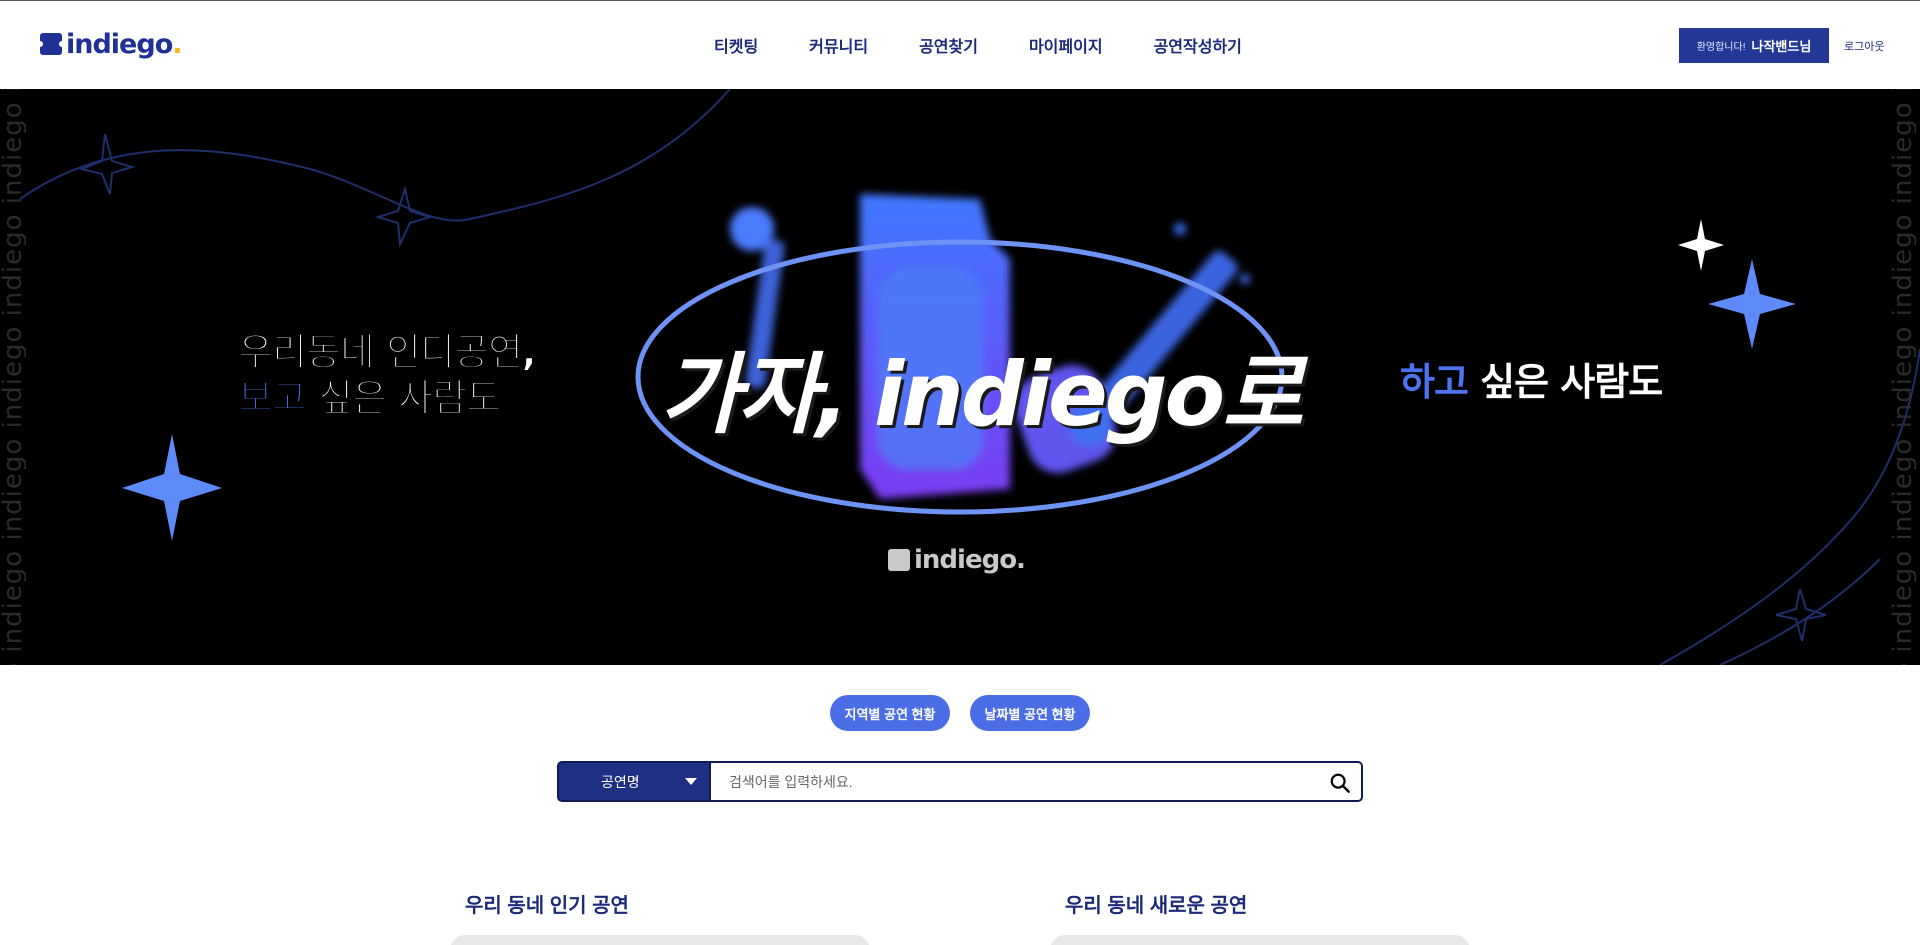 This screenshot has width=1920, height=945. Describe the element at coordinates (948, 45) in the screenshot. I see `nav-find-show: 공연찾기` at that location.